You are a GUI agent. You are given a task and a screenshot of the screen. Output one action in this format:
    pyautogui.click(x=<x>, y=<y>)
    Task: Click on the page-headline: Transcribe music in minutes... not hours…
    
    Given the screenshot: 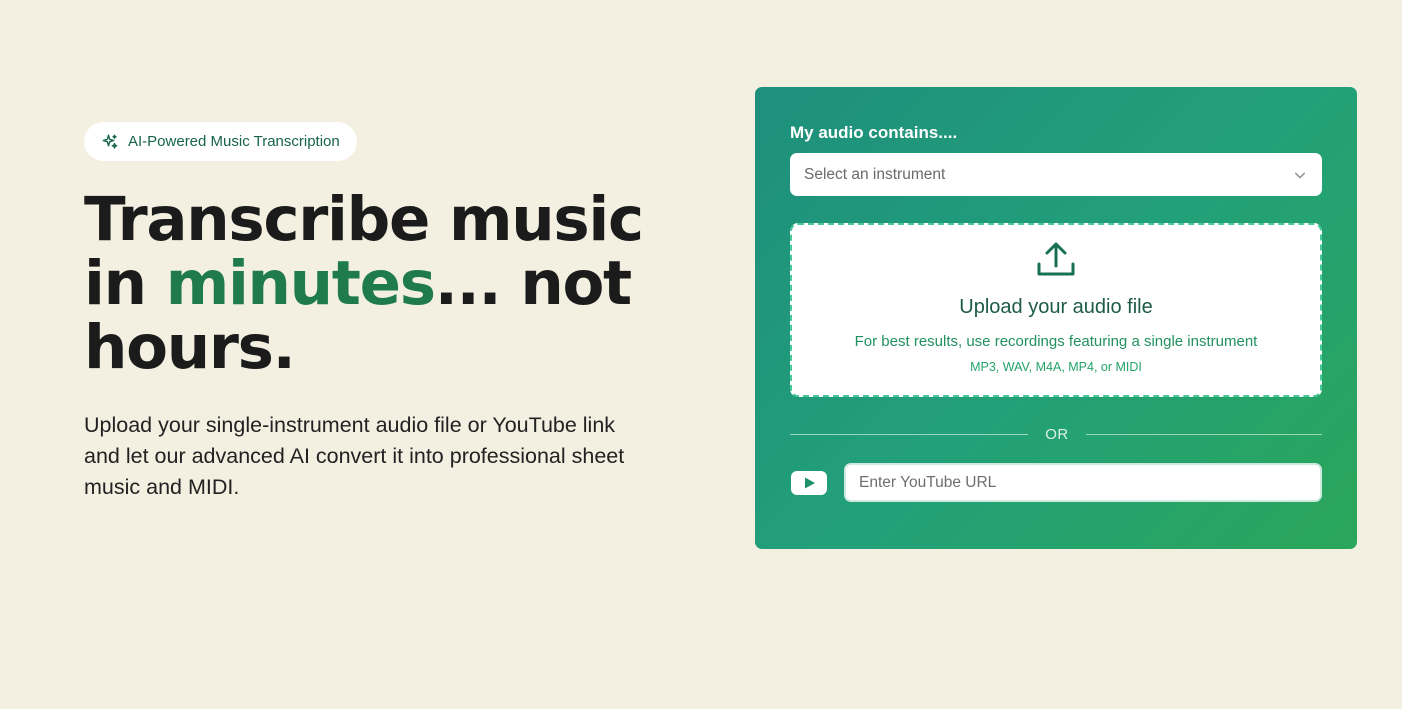 What is the action you would take?
    pyautogui.click(x=374, y=284)
    